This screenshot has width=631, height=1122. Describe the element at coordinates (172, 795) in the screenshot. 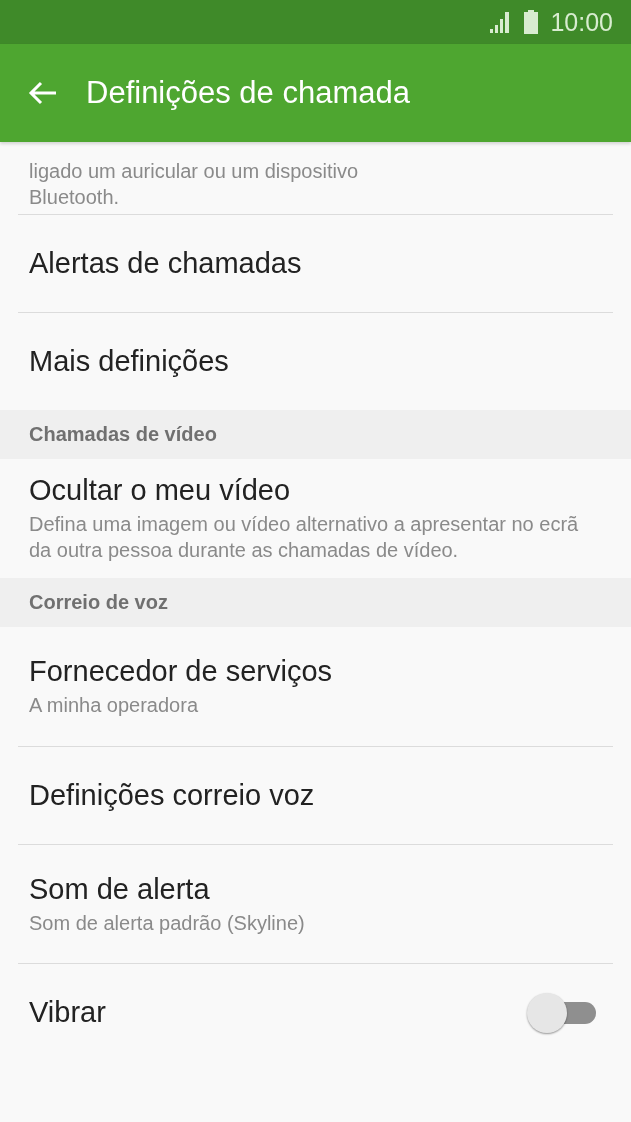

I see `setting-title: Definições correio voz` at that location.